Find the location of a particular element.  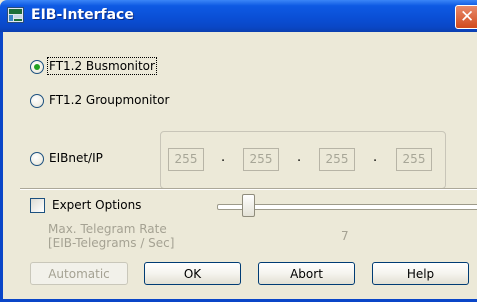

telegram-rate-slider-thumb is located at coordinates (248, 205).